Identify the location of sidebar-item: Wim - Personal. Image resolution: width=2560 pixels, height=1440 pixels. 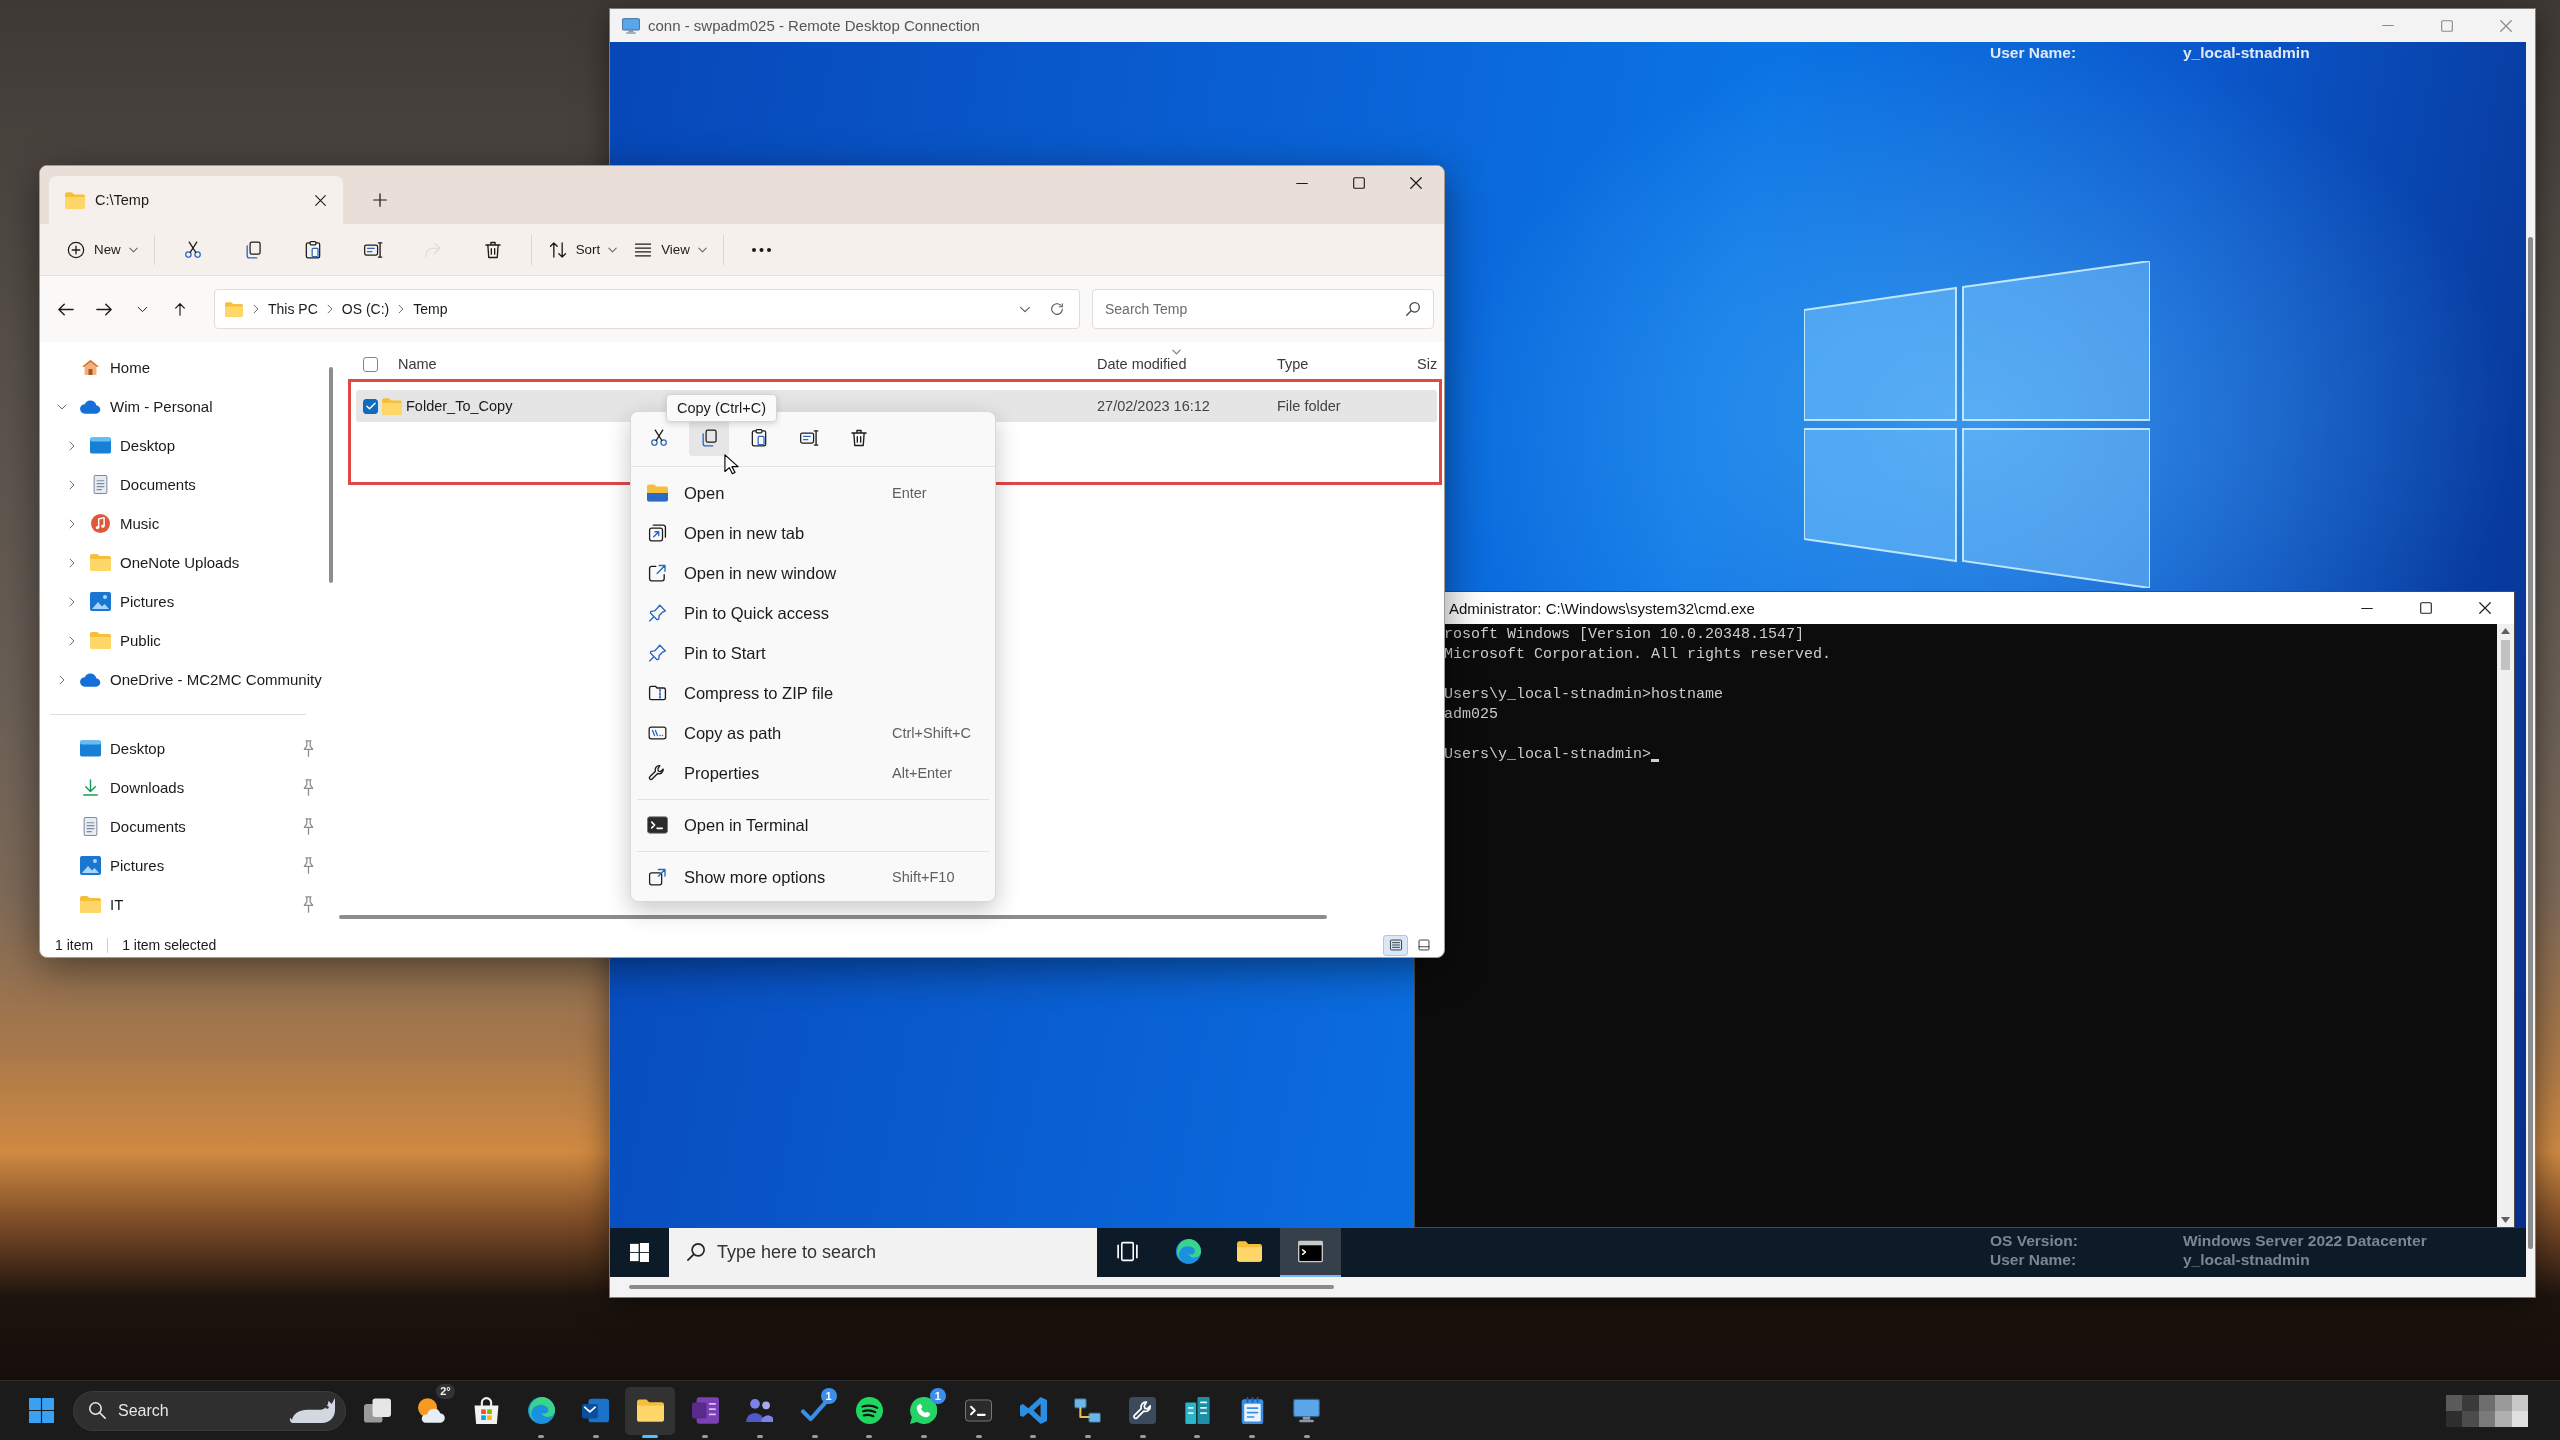
(146, 406).